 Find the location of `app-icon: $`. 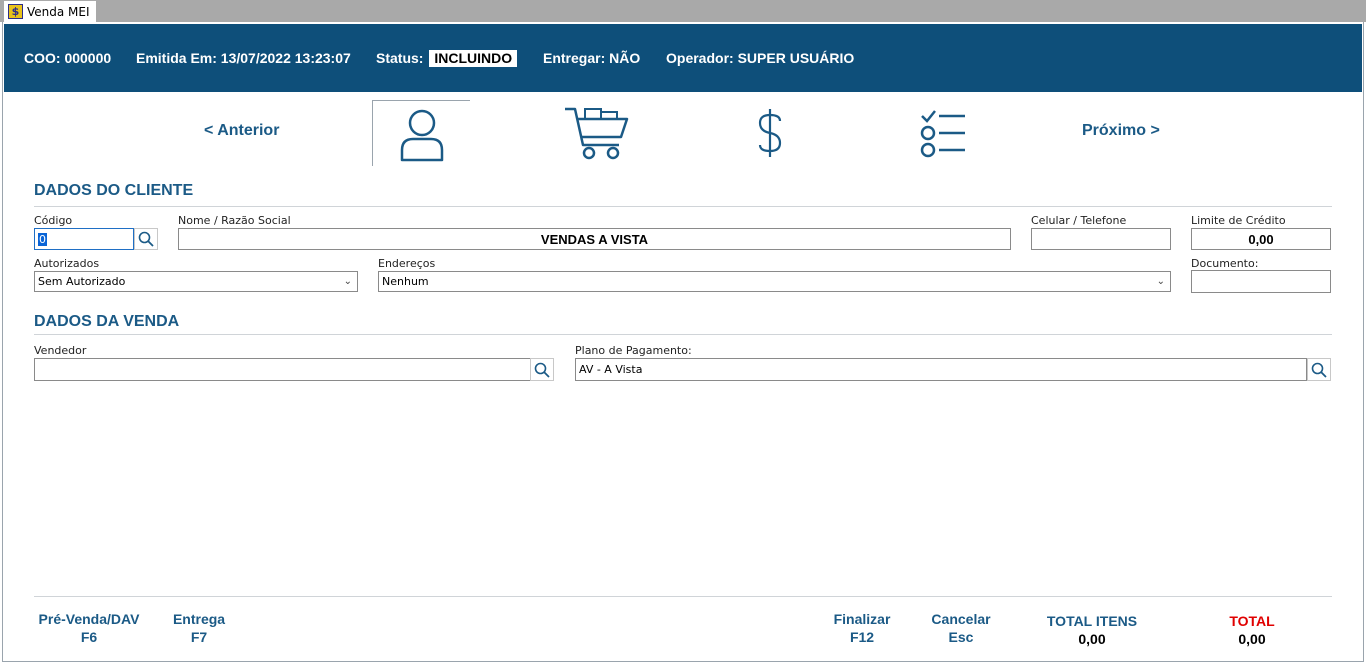

app-icon: $ is located at coordinates (15, 11).